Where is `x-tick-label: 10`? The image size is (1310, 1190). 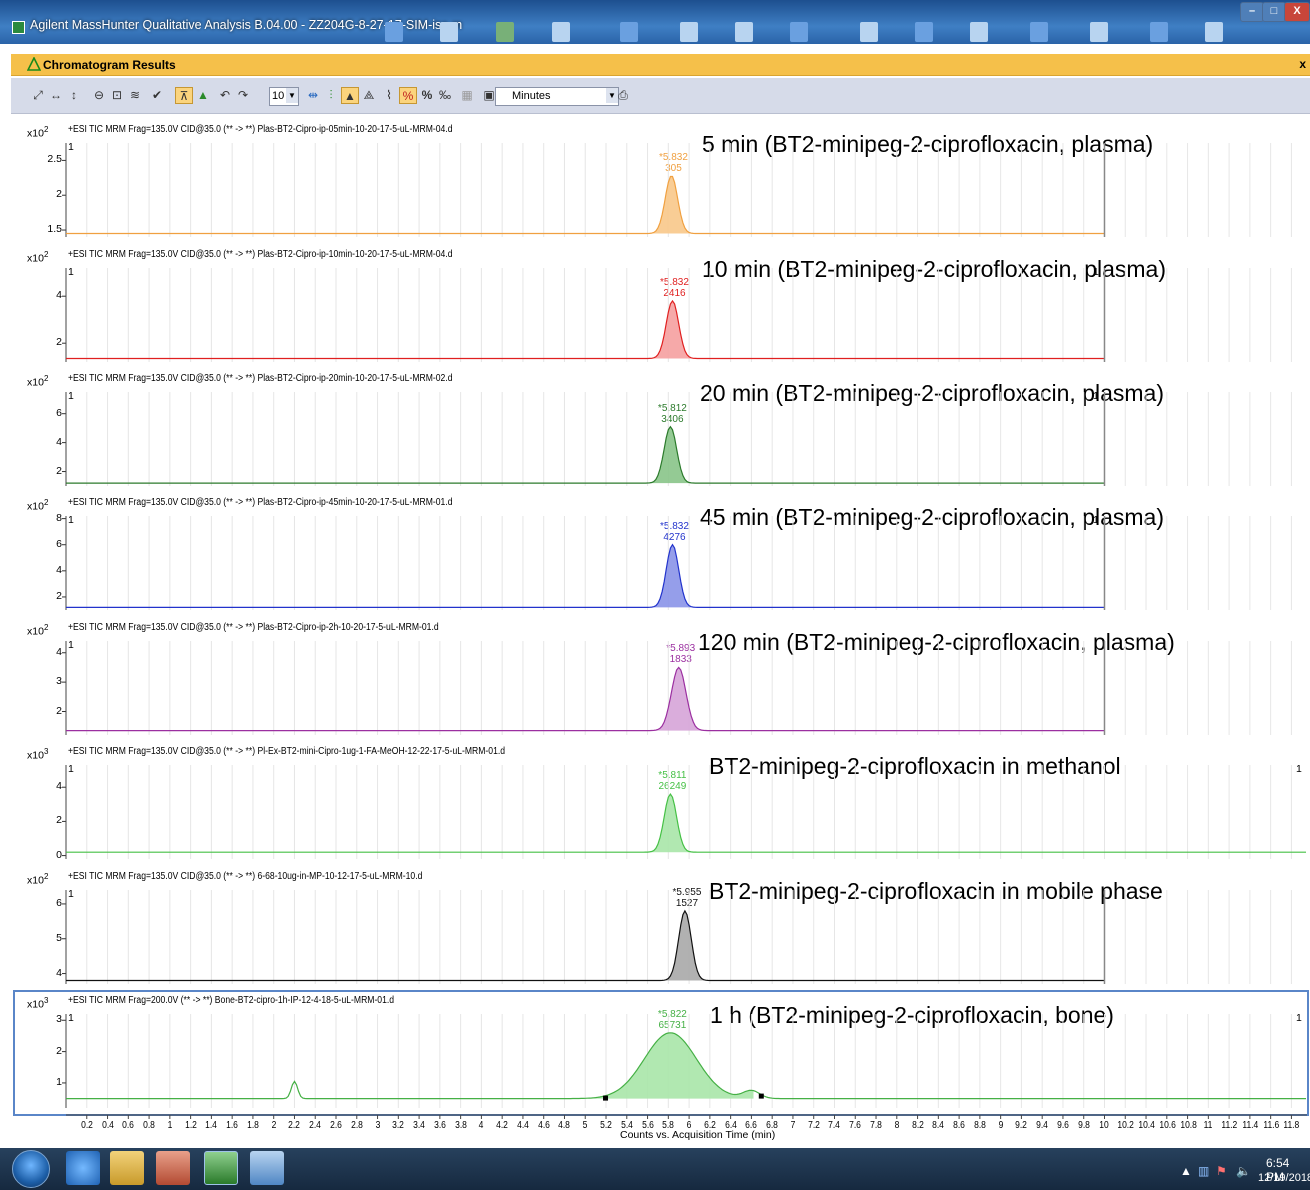
x-tick-label: 10 is located at coordinates (1104, 1125).